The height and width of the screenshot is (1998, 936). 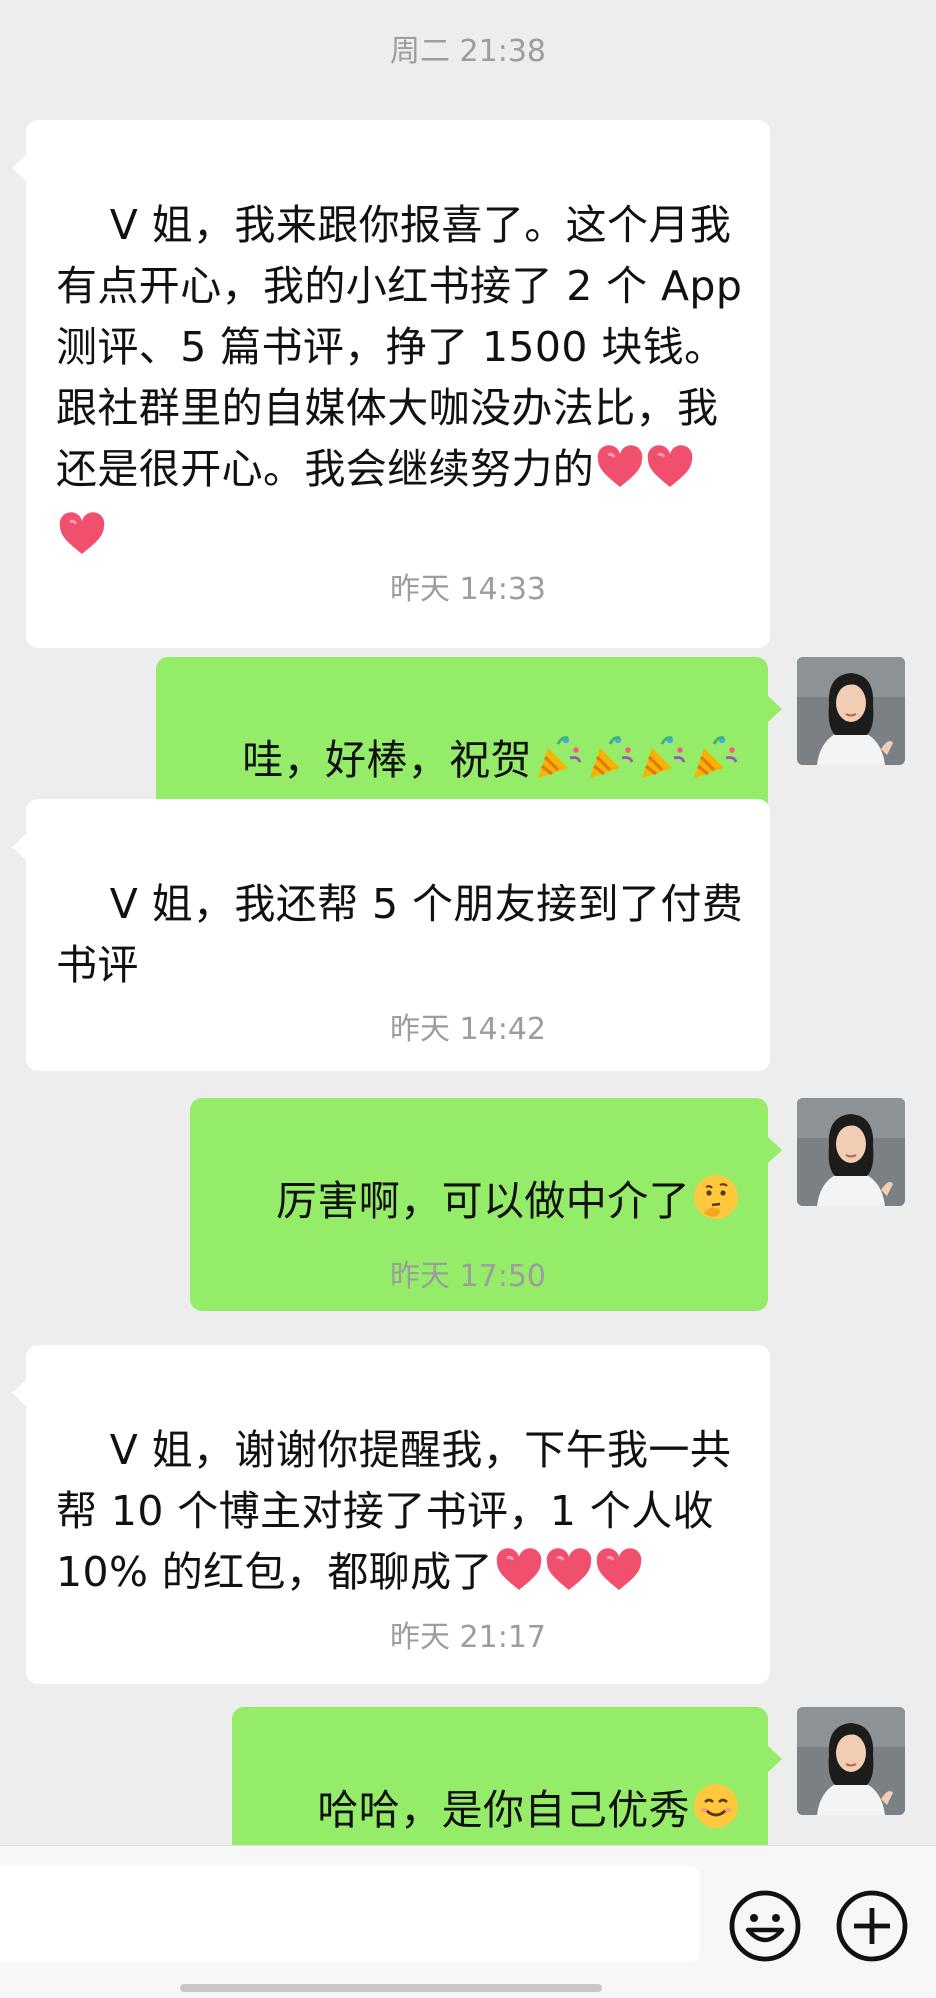 What do you see at coordinates (391, 1988) in the screenshot?
I see `home-indicator` at bounding box center [391, 1988].